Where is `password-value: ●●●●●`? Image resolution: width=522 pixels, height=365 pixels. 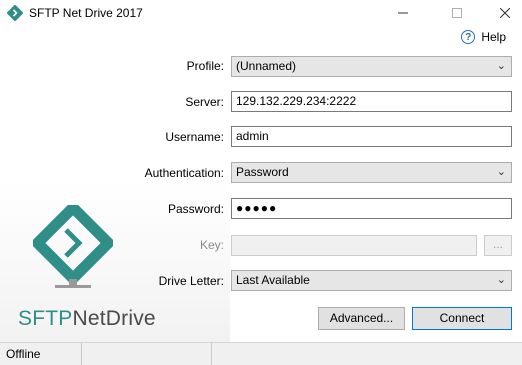 password-value: ●●●●● is located at coordinates (257, 208).